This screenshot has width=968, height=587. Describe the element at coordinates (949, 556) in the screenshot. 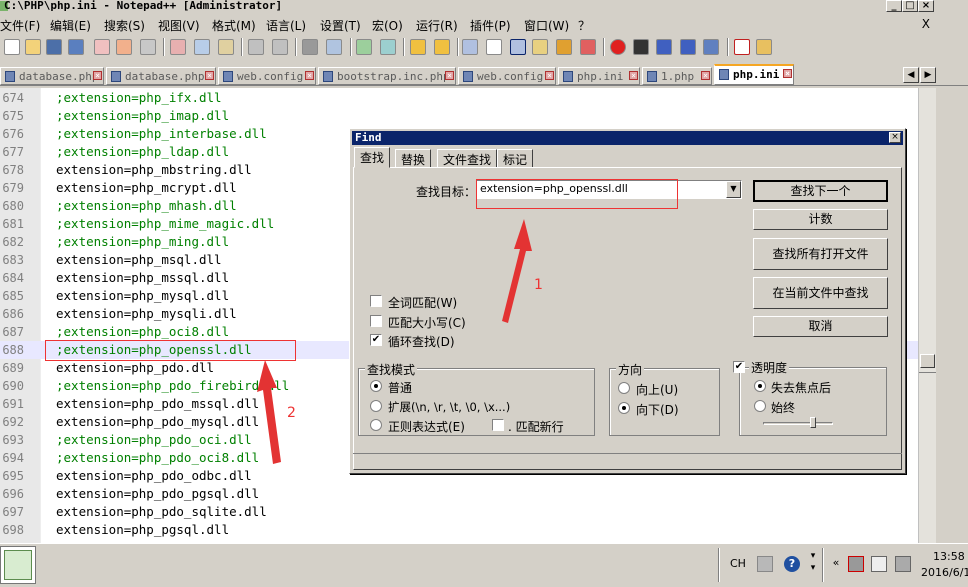

I see `clock-time: 13:58` at that location.